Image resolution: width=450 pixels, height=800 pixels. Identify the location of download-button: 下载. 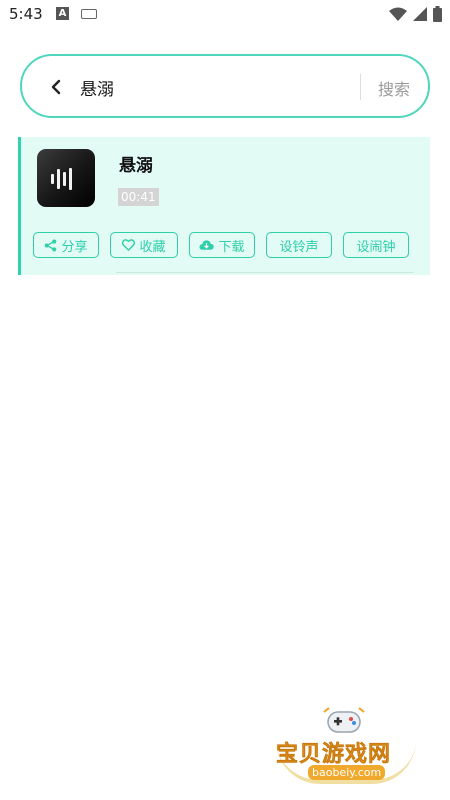
(222, 245).